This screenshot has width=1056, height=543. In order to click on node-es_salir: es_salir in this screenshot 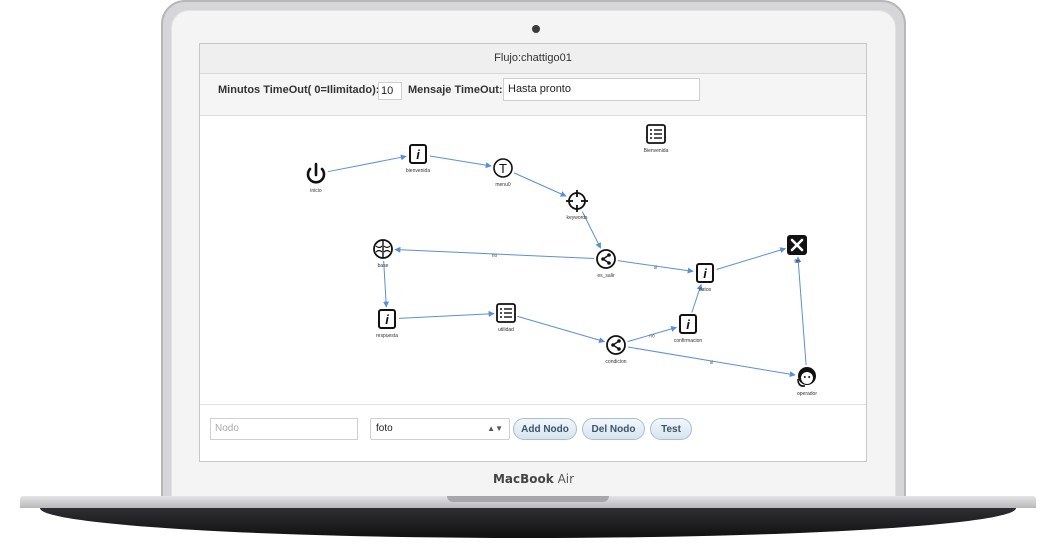, I will do `click(606, 264)`.